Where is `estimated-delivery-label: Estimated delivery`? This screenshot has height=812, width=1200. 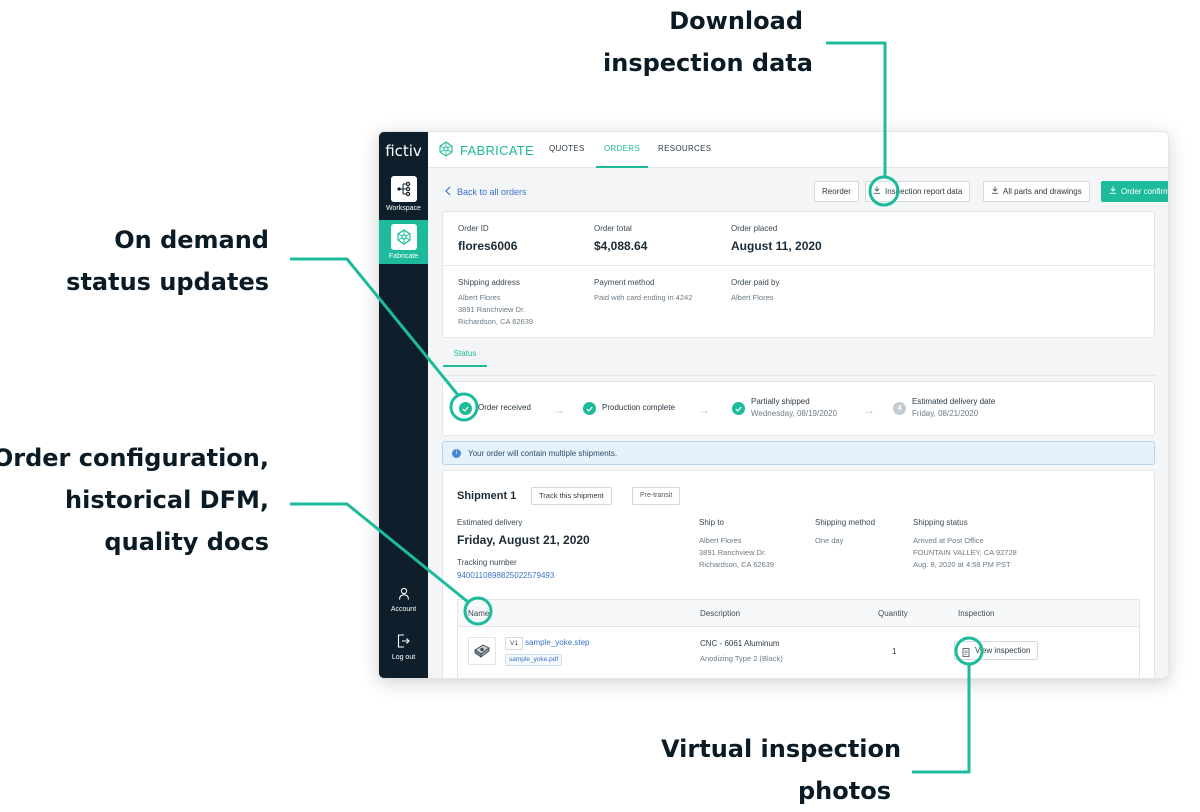
estimated-delivery-label: Estimated delivery is located at coordinates (490, 522).